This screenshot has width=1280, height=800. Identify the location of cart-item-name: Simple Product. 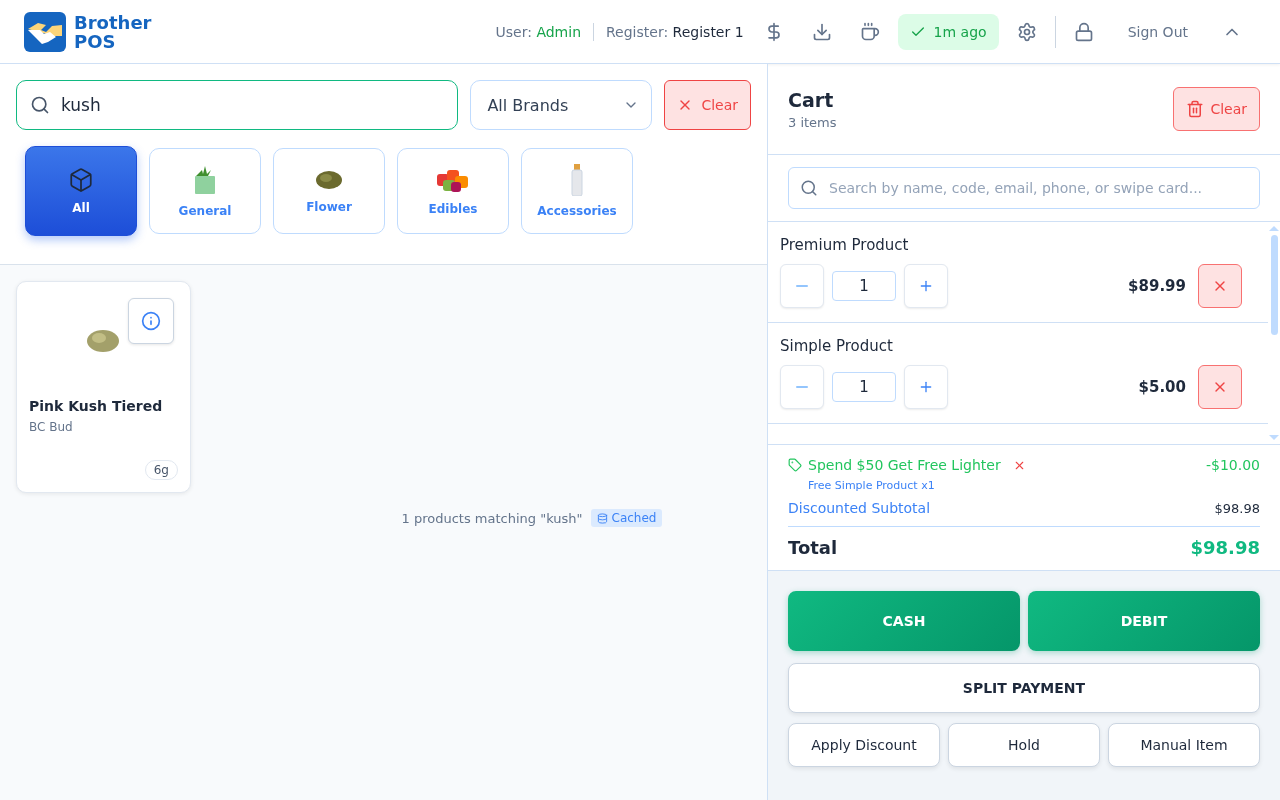
(837, 346).